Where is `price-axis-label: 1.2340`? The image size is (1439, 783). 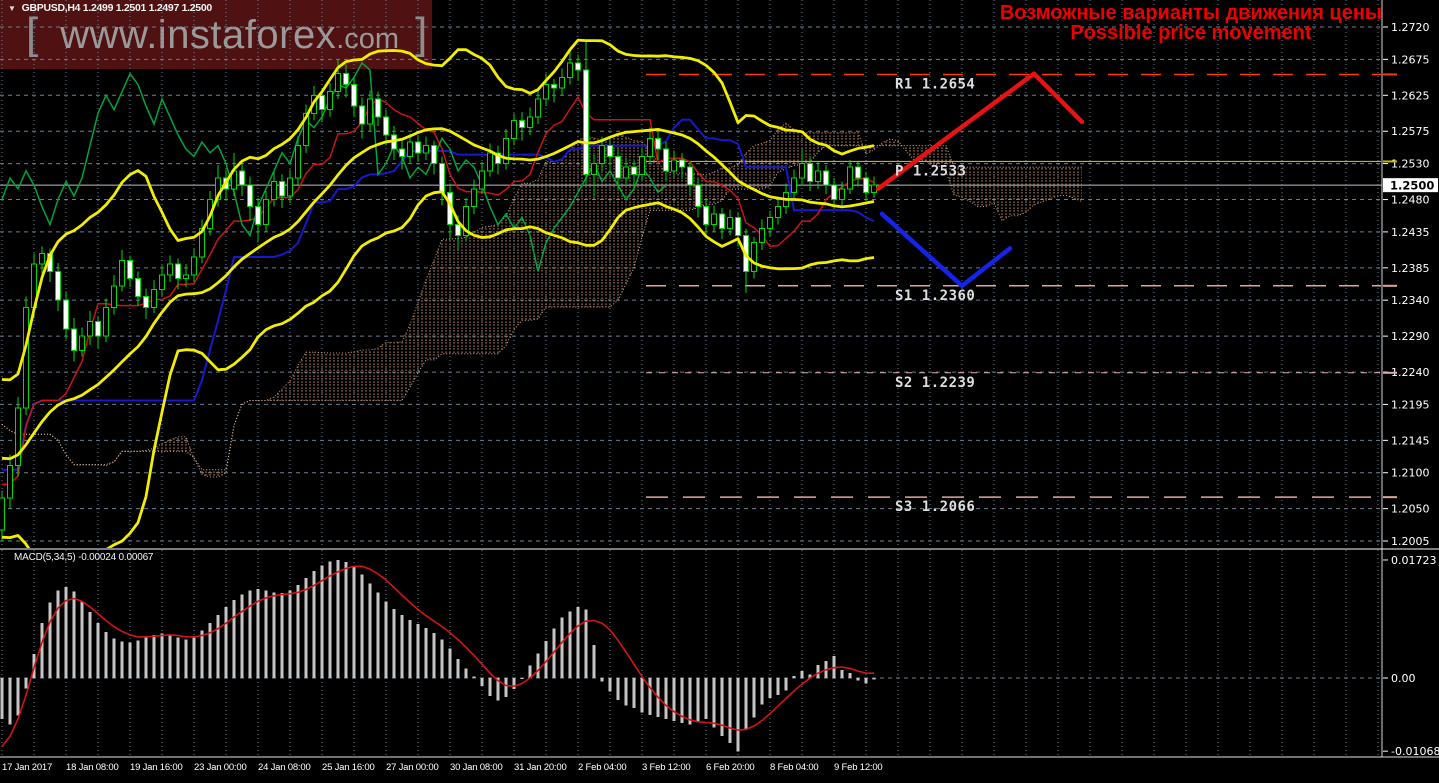
price-axis-label: 1.2340 is located at coordinates (1410, 300).